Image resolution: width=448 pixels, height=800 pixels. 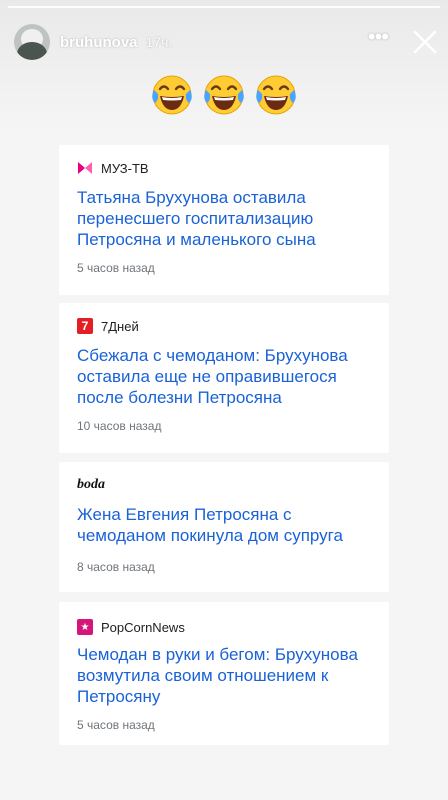 What do you see at coordinates (120, 326) in the screenshot?
I see `news-source-name: 7Дней` at bounding box center [120, 326].